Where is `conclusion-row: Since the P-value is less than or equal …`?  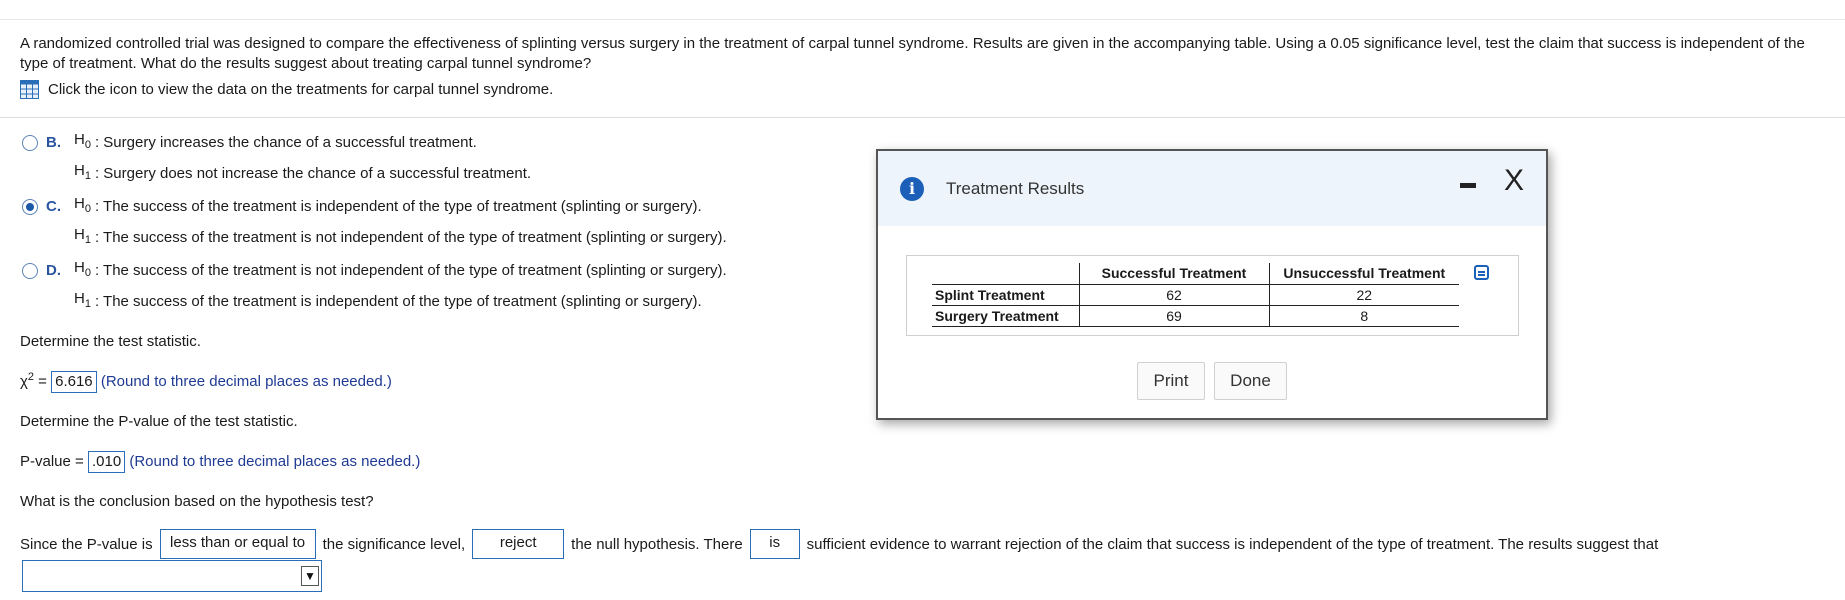
conclusion-row: Since the P-value is less than or equal … is located at coordinates (839, 544).